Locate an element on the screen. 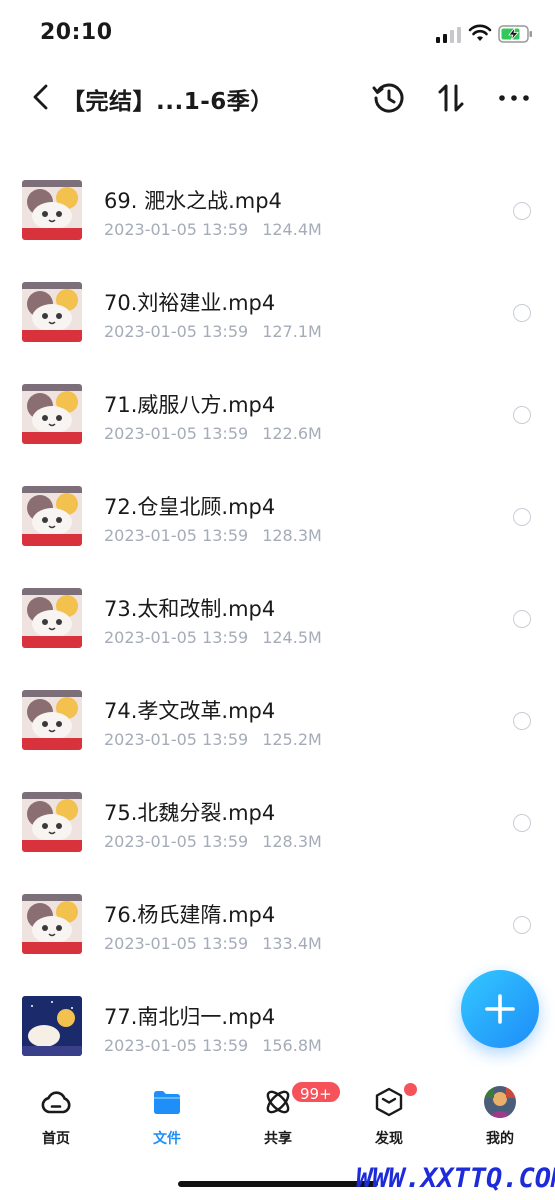  file-list-item: 74.孝文改革.mp4 2023-01-05 13:59 125.2M is located at coordinates (277, 711).